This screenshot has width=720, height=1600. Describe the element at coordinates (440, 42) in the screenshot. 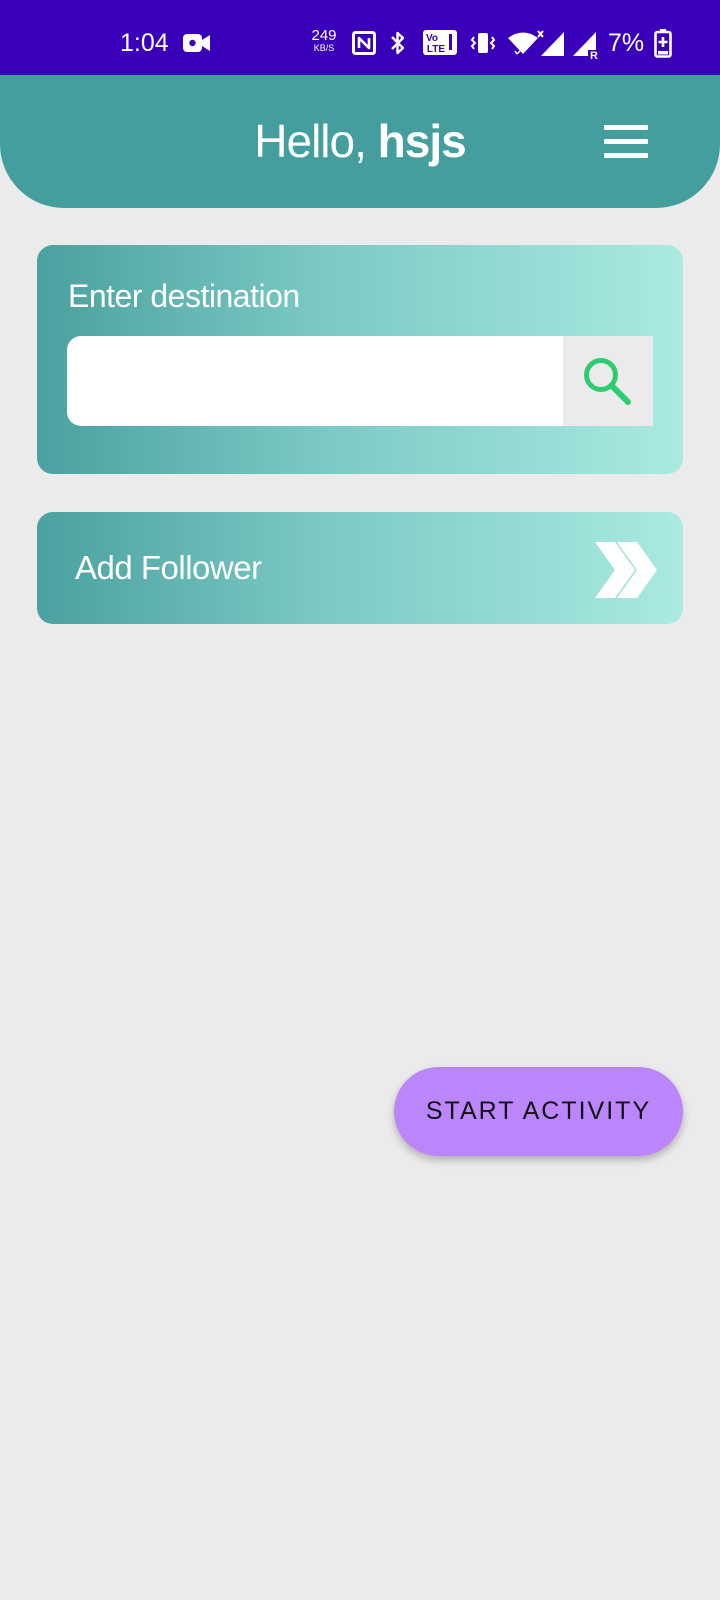

I see `volte-icon: Vo LTE` at that location.